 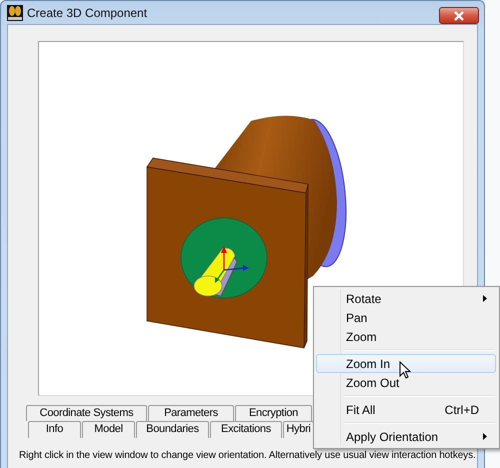 I want to click on tab: Model, so click(x=108, y=429).